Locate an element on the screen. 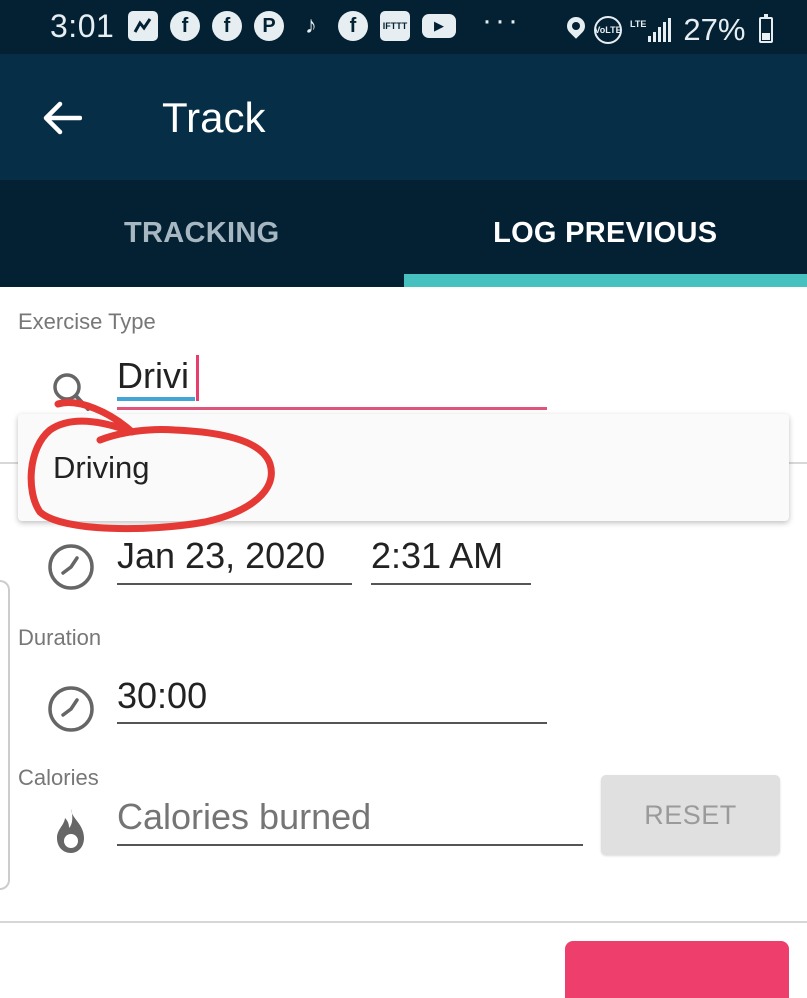 The image size is (807, 998). calories-underline is located at coordinates (350, 845).